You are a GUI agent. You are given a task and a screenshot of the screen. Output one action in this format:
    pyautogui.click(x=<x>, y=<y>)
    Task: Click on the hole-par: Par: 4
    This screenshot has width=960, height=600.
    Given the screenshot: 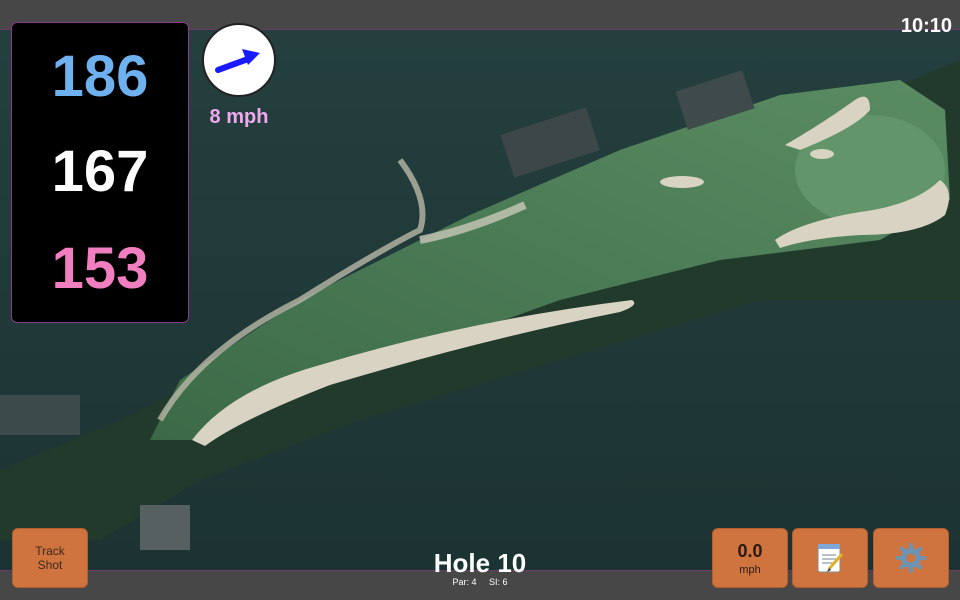 What is the action you would take?
    pyautogui.click(x=464, y=582)
    